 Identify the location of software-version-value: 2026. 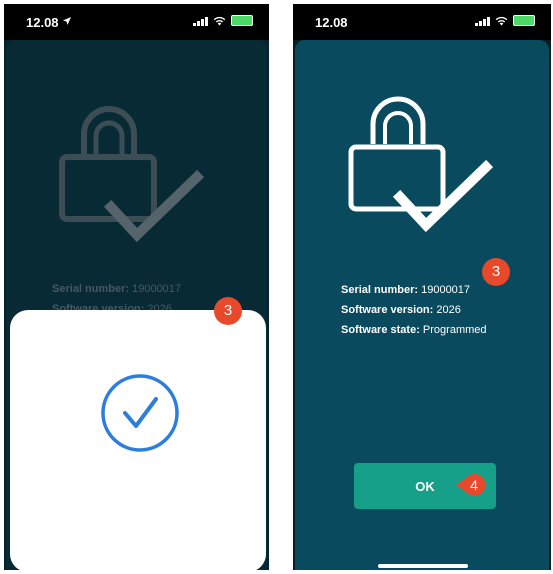
(448, 310).